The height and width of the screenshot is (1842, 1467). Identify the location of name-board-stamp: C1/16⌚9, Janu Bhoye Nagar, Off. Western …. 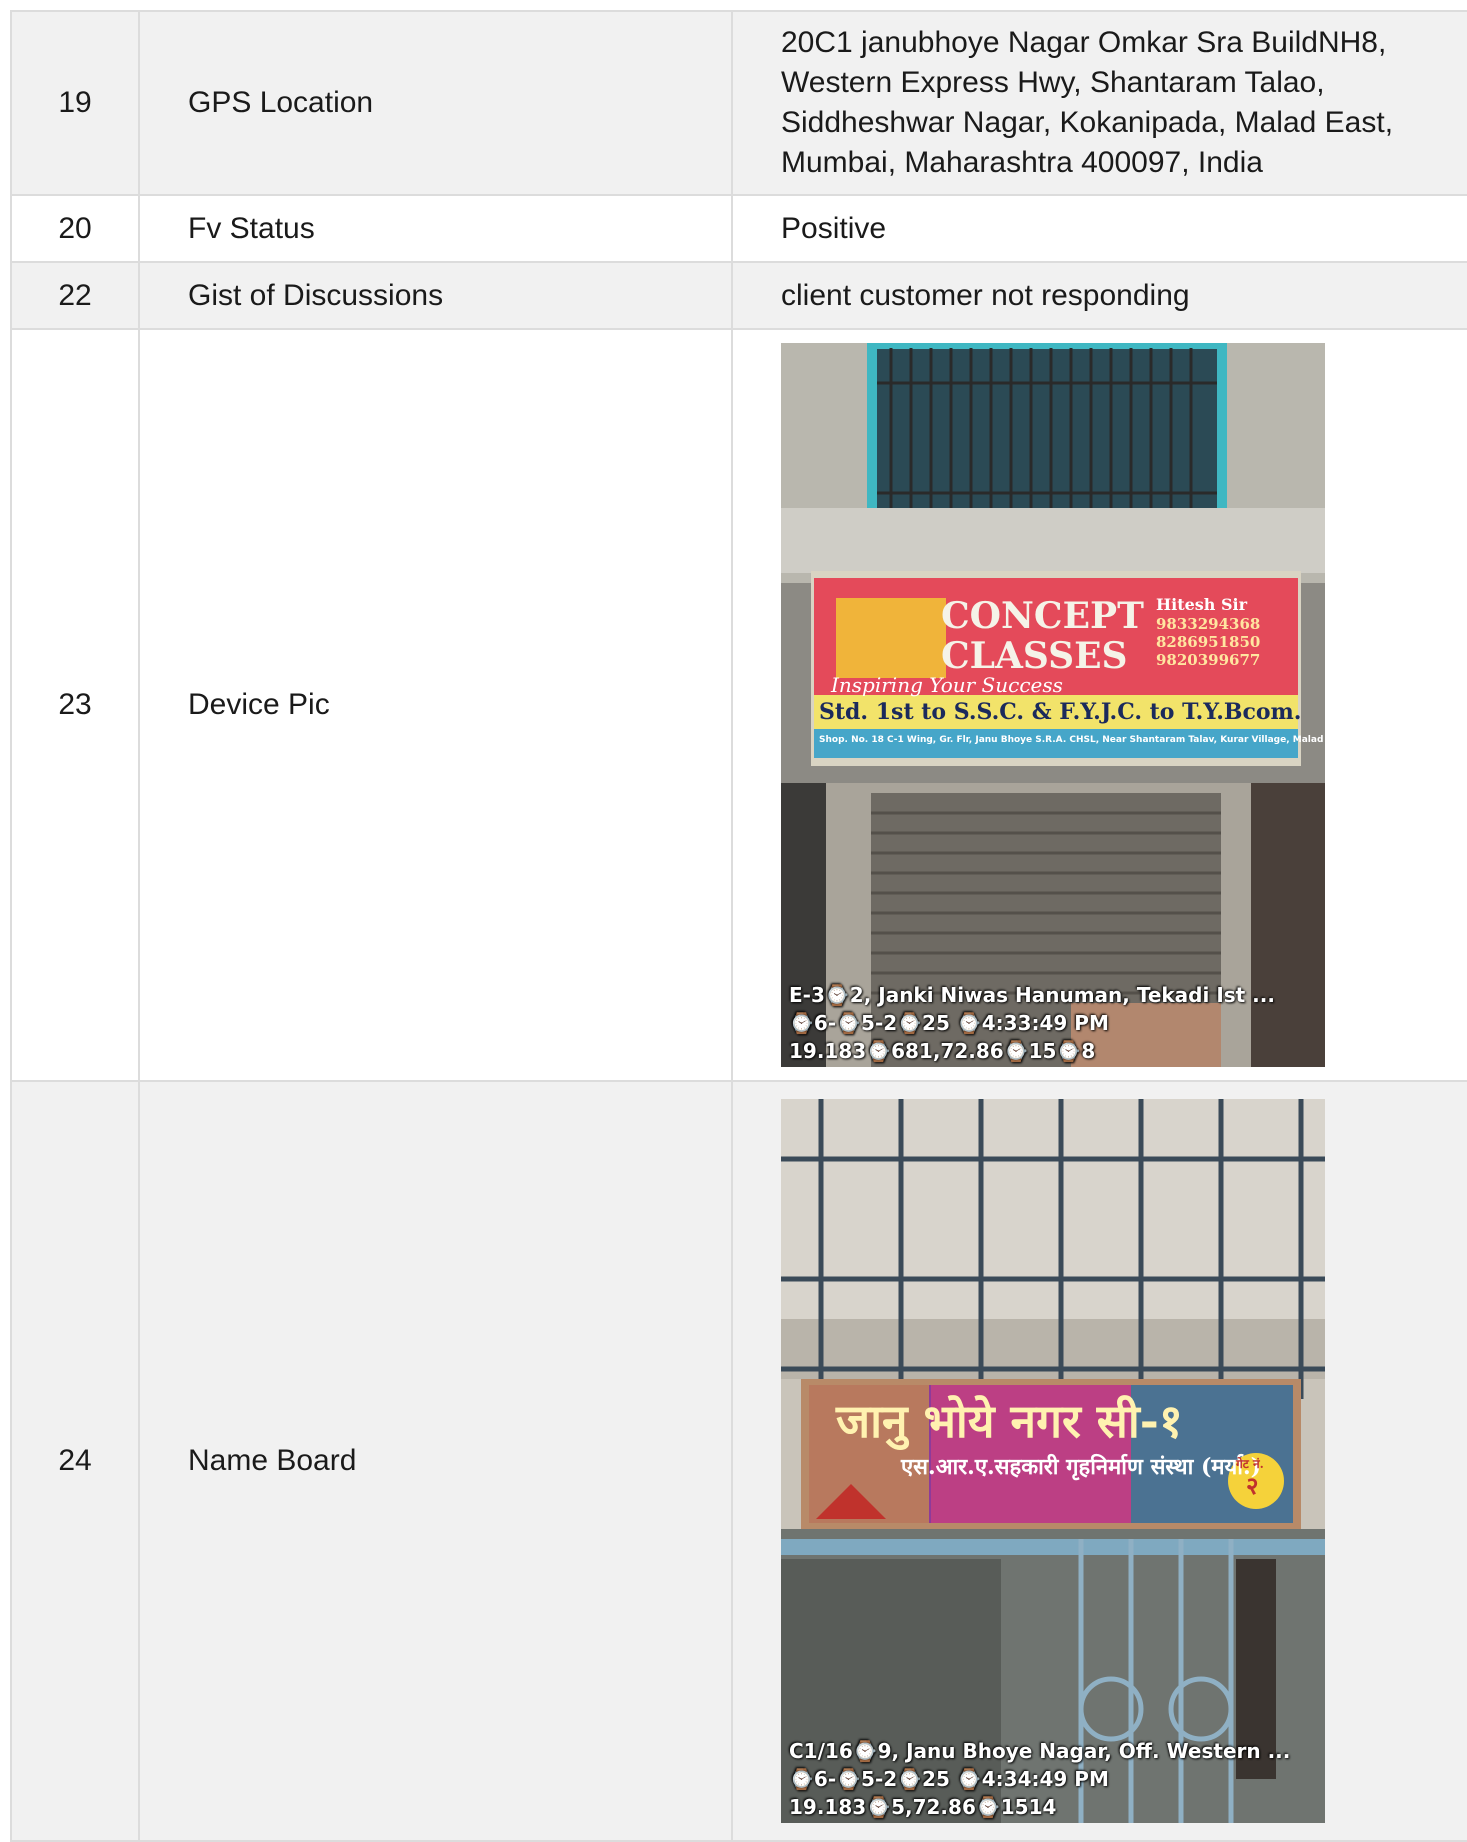
(1039, 1779).